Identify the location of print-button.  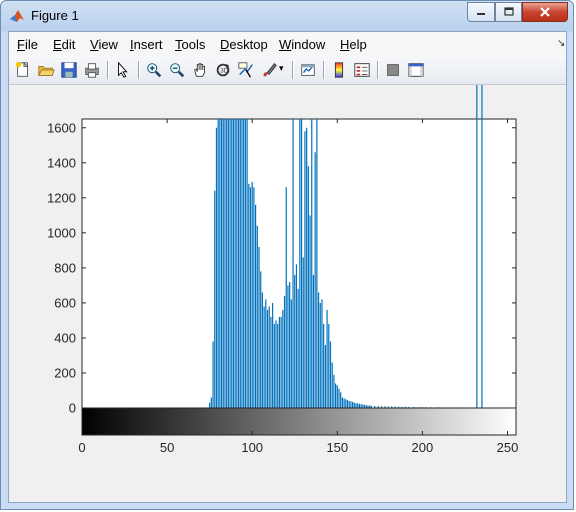
(92, 70).